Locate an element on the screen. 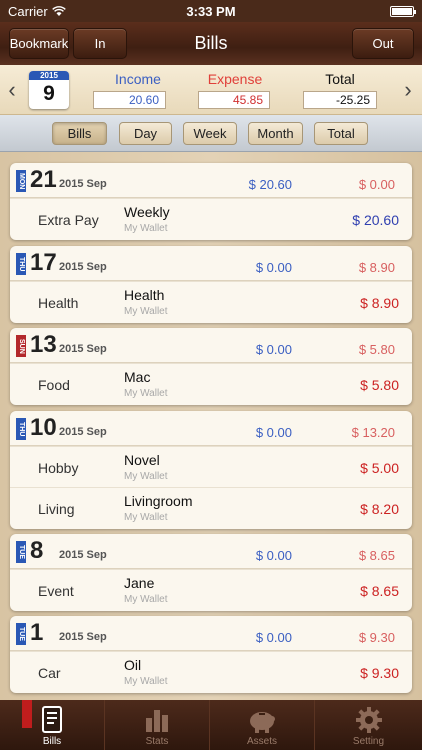 The width and height of the screenshot is (422, 750). bill-category: Hobby is located at coordinates (58, 468).